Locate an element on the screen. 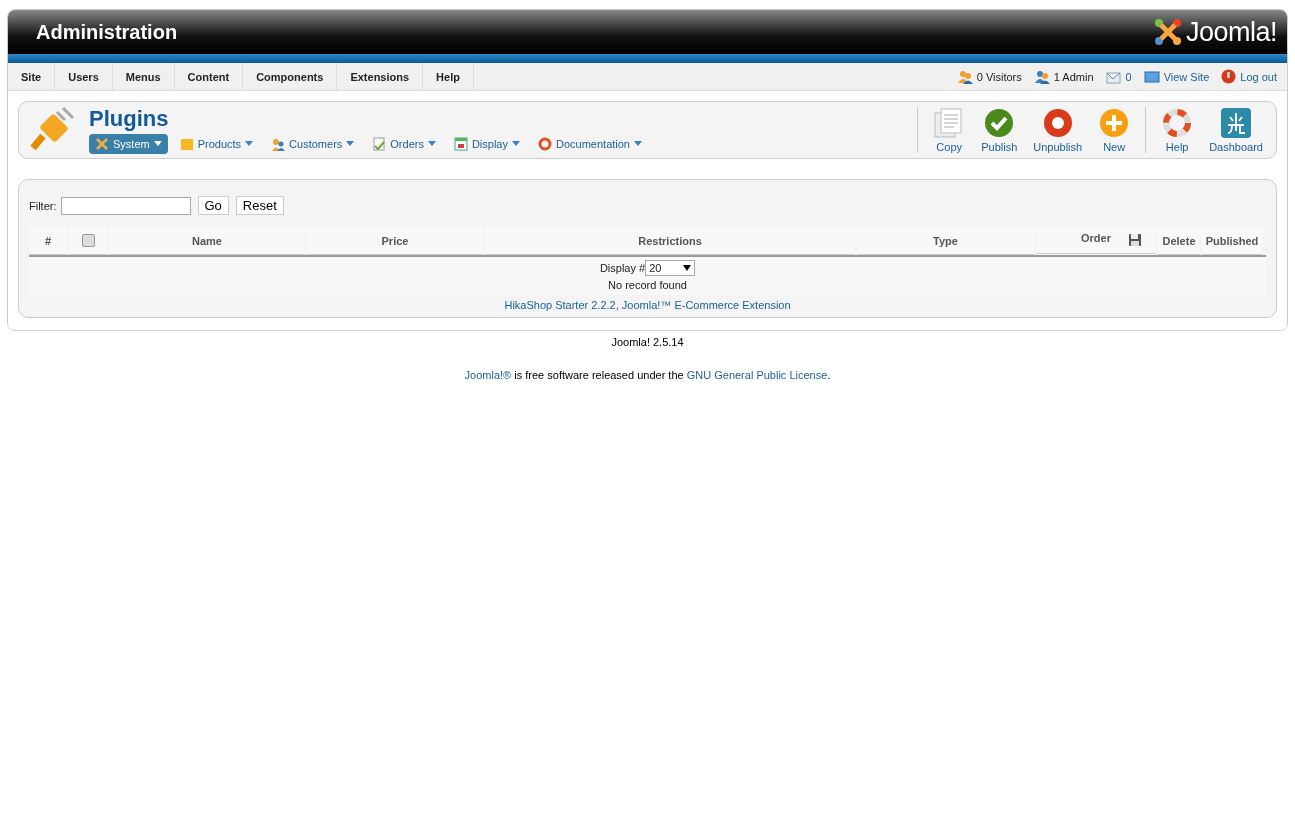 The width and height of the screenshot is (1295, 817). column-header: # is located at coordinates (48, 241).